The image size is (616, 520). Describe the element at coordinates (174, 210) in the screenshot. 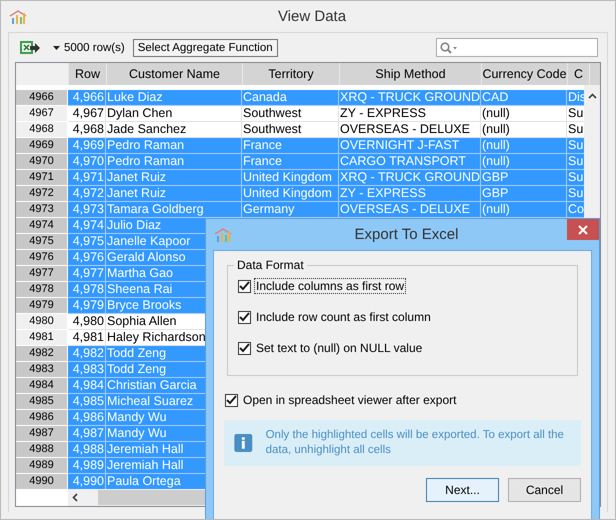

I see `table-cell: Tamara Goldberg` at that location.